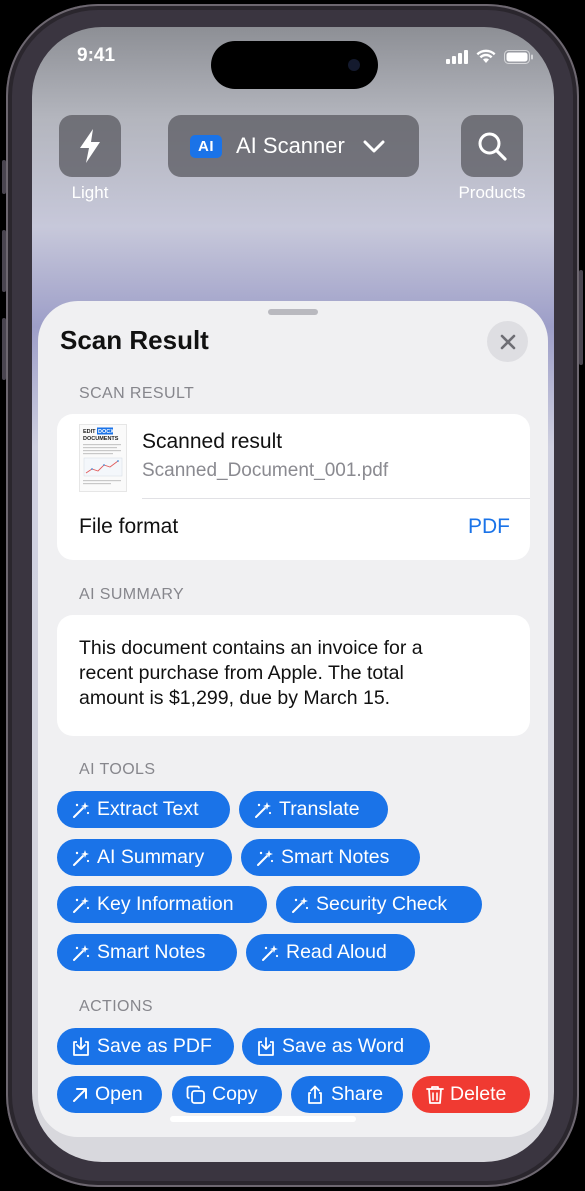 This screenshot has width=585, height=1191. I want to click on status-time: 9:41, so click(96, 55).